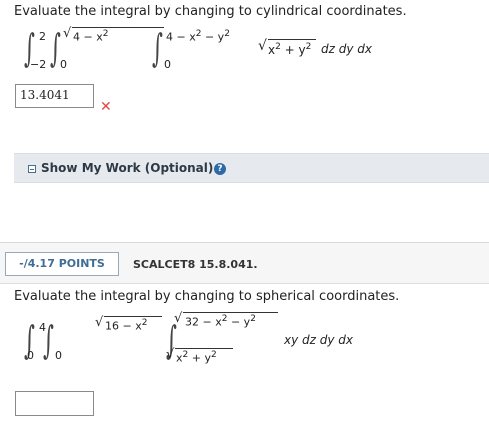 The width and height of the screenshot is (489, 447). I want to click on q2-inner-lower-vinculum, so click(204, 348).